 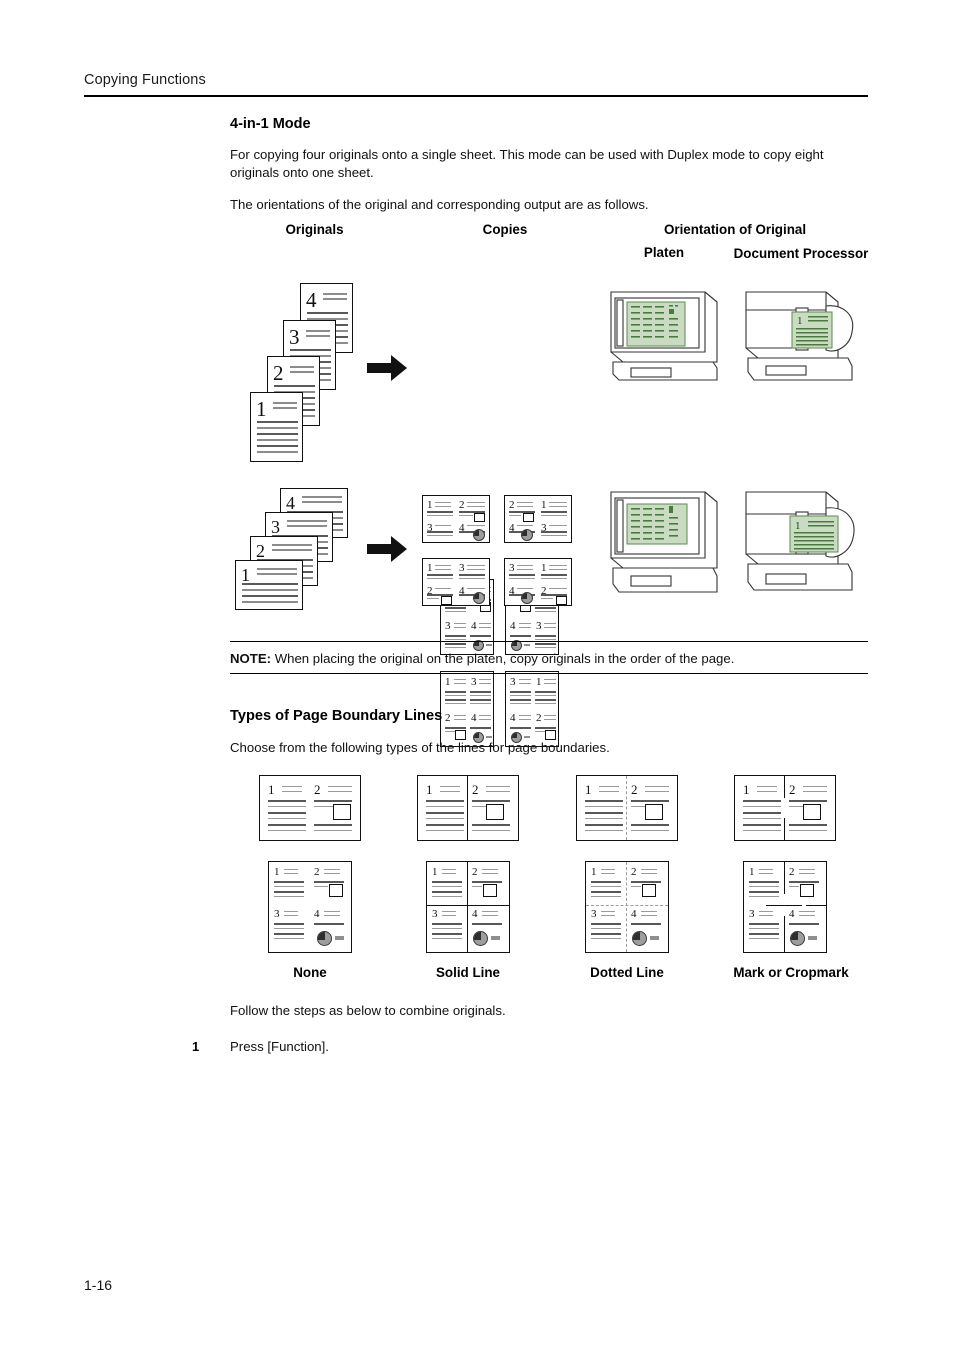 What do you see at coordinates (798, 526) in the screenshot?
I see `dp-page-number: 1` at bounding box center [798, 526].